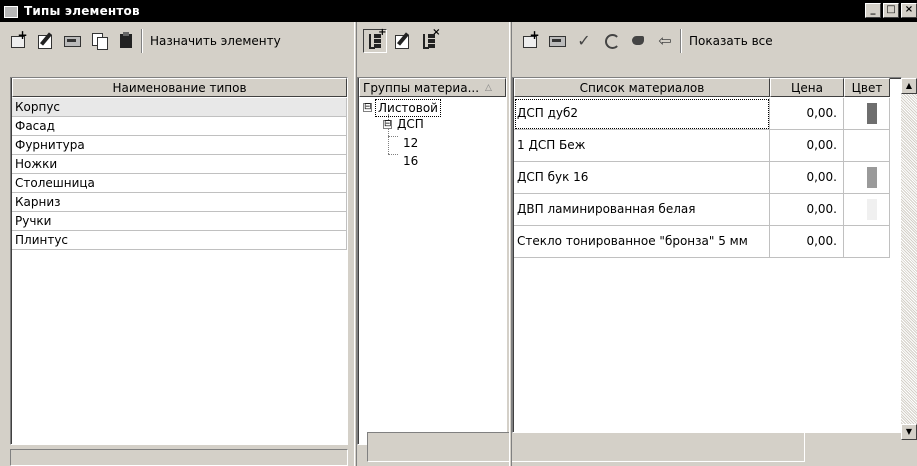 The width and height of the screenshot is (917, 466). I want to click on tree-node-12: 12, so click(410, 143).